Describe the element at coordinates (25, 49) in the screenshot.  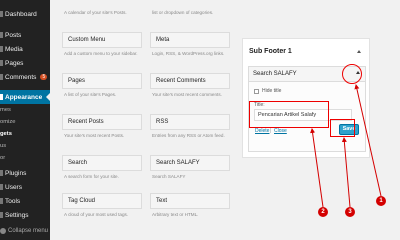
I see `sidebar-item-media: Media` at that location.